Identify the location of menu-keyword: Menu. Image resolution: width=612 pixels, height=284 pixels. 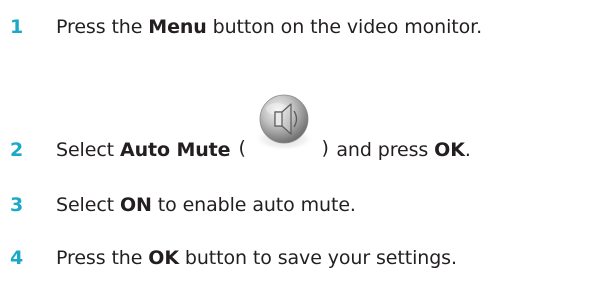
(177, 27).